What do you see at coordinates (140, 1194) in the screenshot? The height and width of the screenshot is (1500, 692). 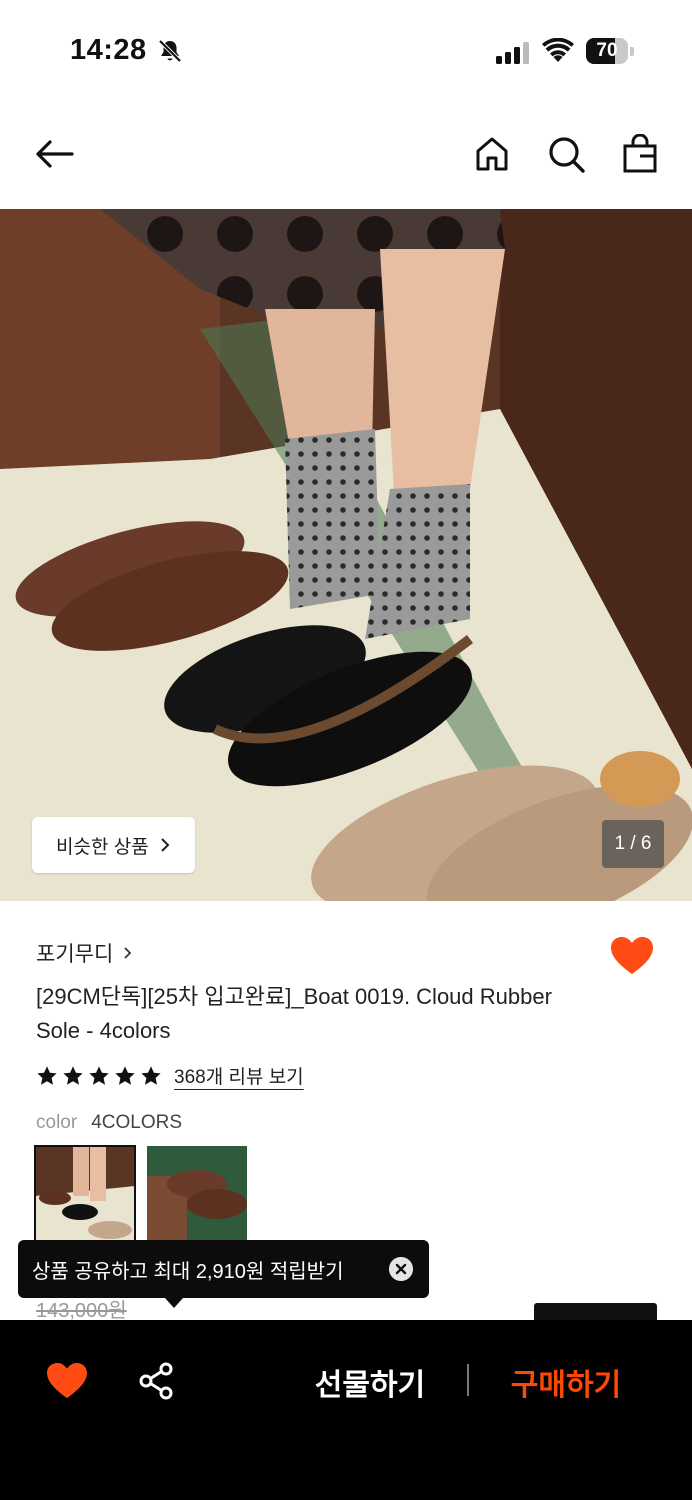 I see `color-thumbnails` at bounding box center [140, 1194].